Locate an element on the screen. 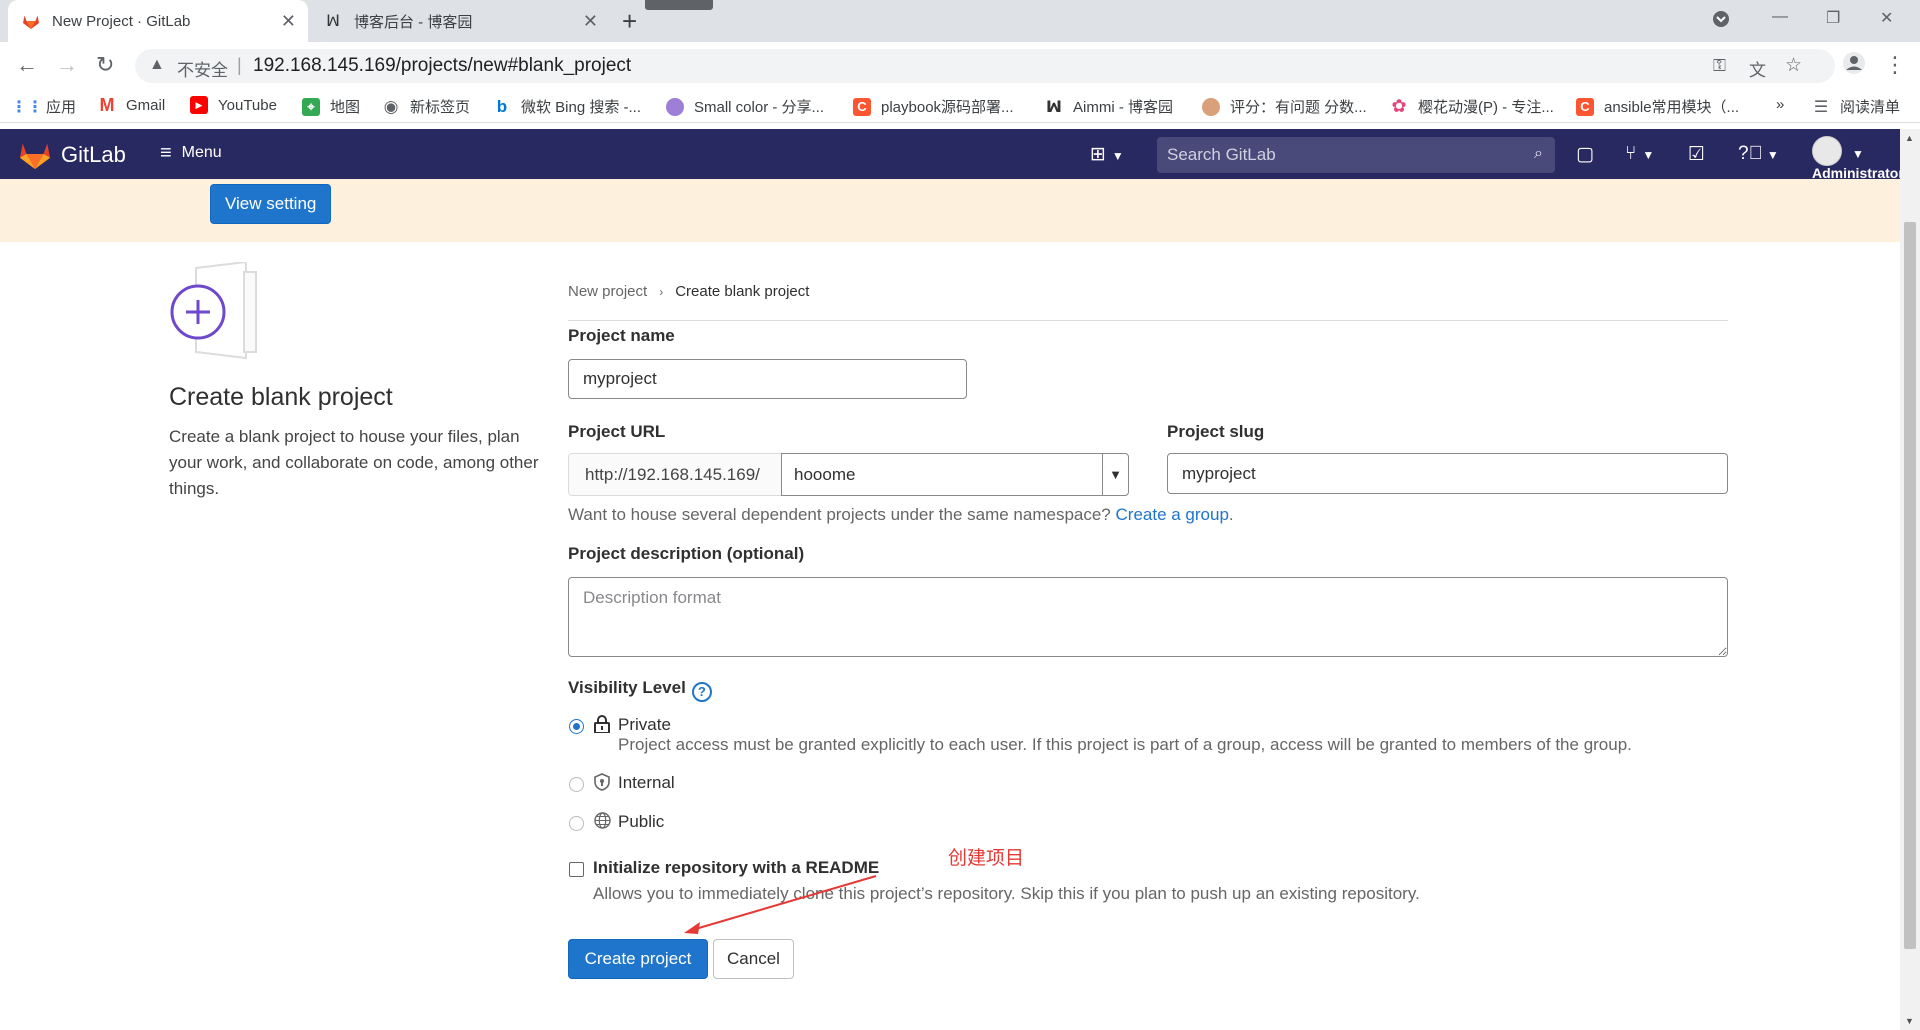  new-tab-icon: + is located at coordinates (629, 21).